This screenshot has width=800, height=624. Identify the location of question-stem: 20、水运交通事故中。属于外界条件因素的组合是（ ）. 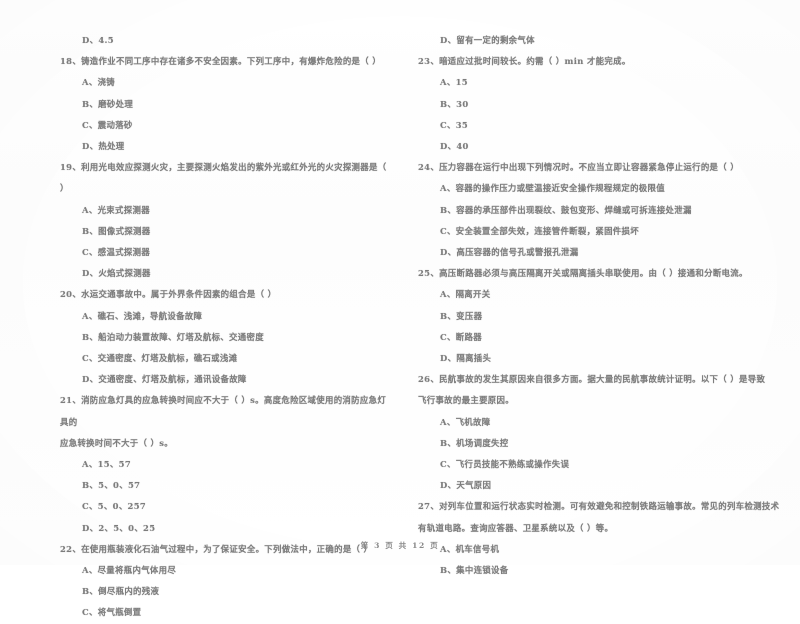
(168, 294).